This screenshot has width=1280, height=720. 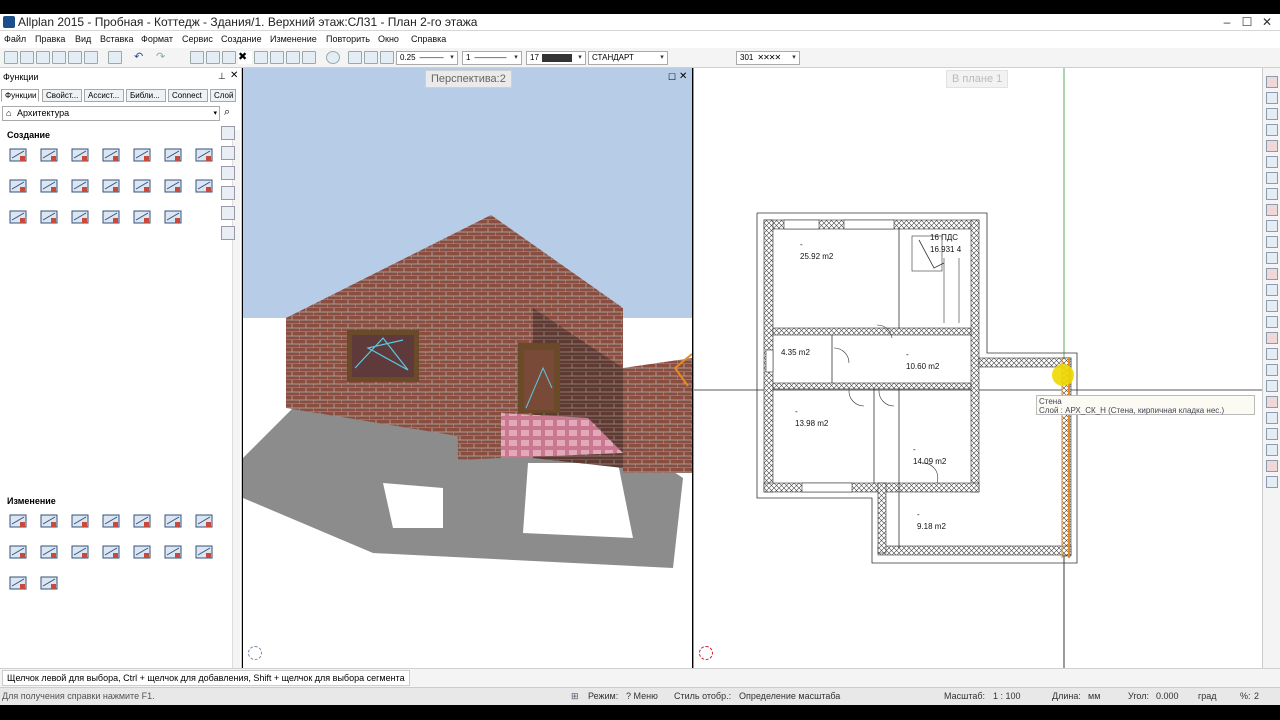 What do you see at coordinates (111, 155) in the screenshot?
I see `column-icon` at bounding box center [111, 155].